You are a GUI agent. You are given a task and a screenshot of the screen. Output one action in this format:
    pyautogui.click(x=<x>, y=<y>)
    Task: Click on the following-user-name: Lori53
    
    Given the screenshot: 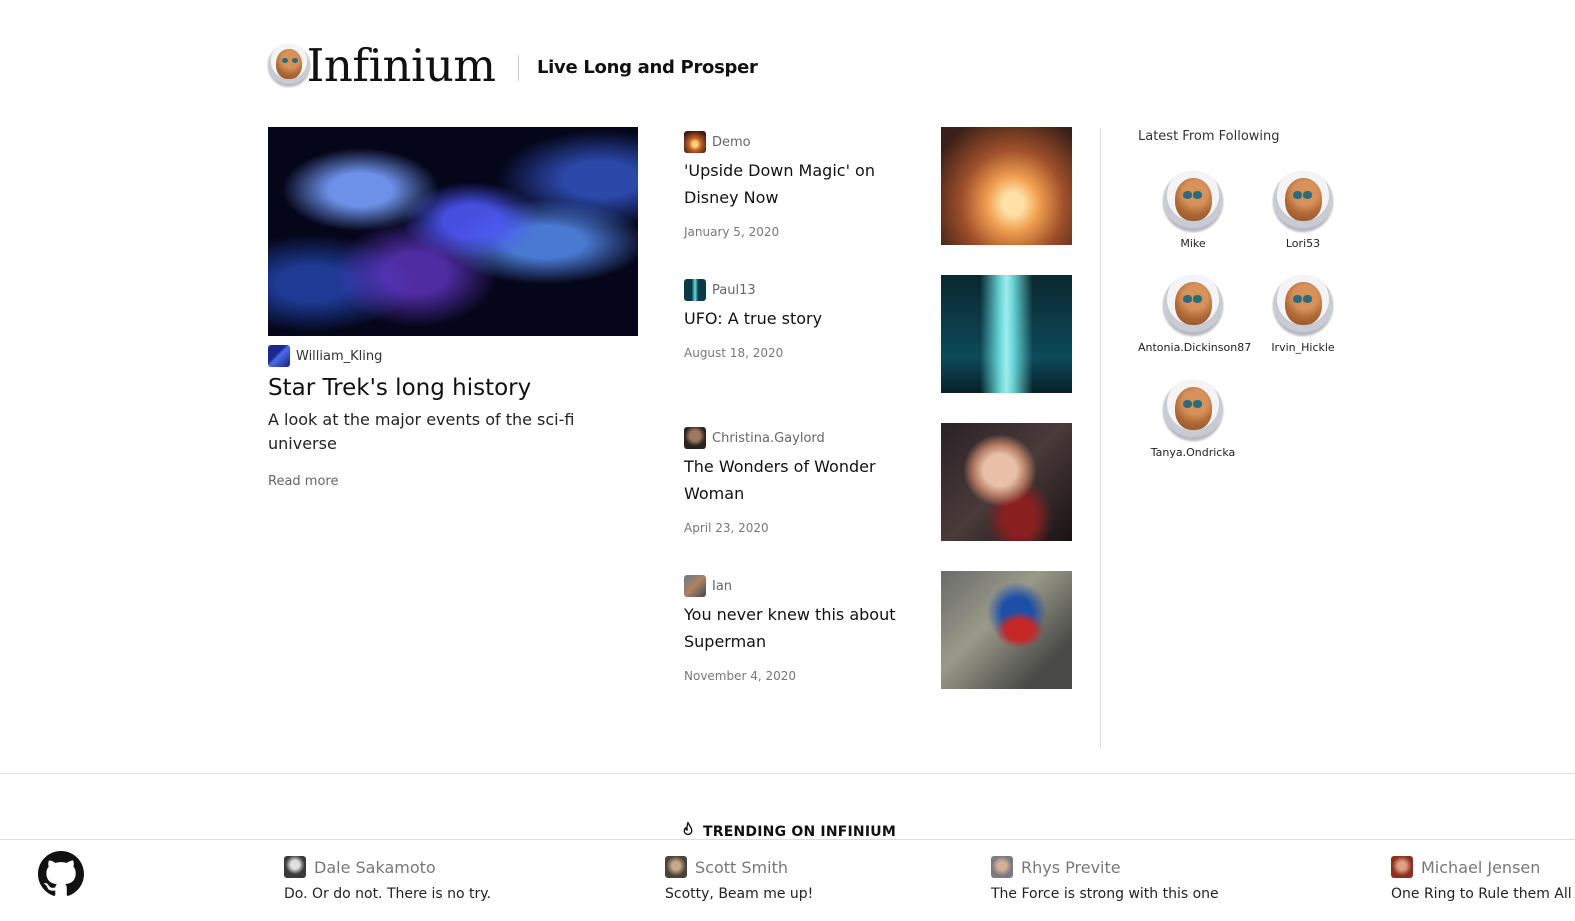 What is the action you would take?
    pyautogui.click(x=1303, y=243)
    